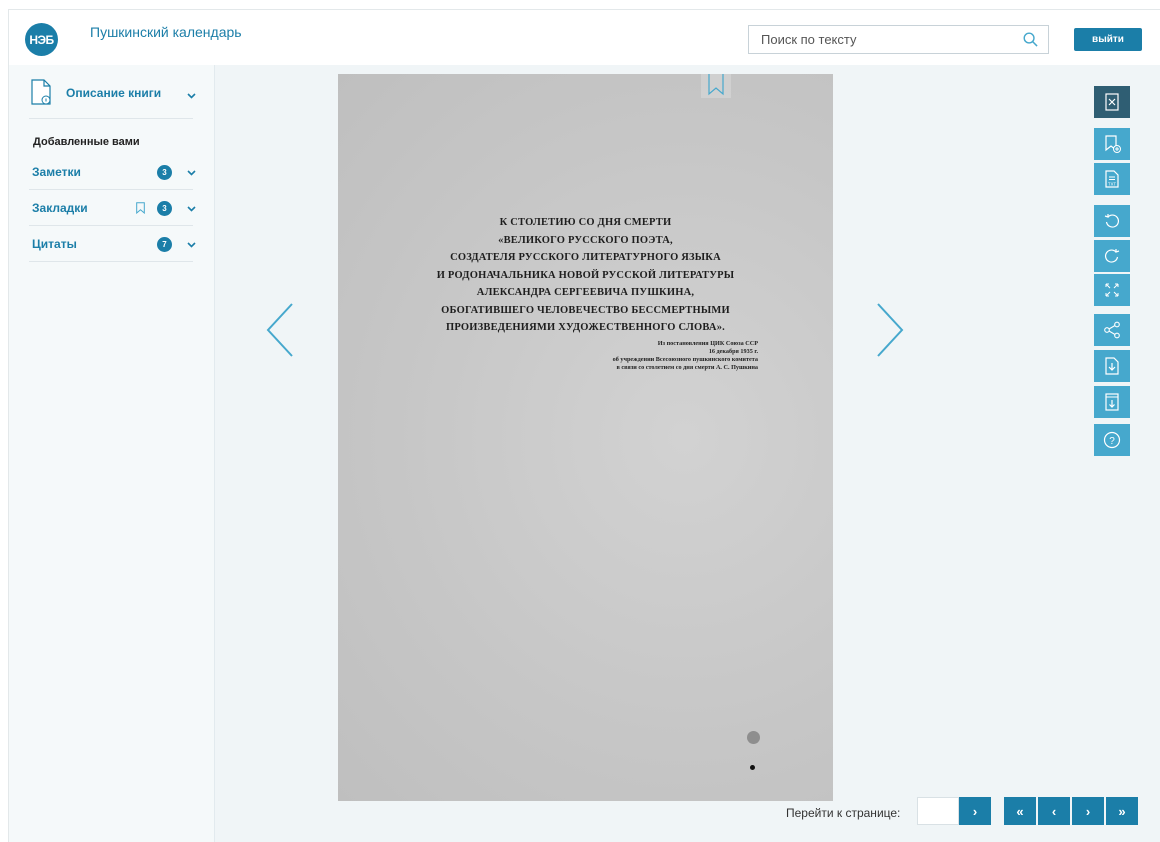 This screenshot has height=842, width=1160. I want to click on book-description-label: Описание книги, so click(114, 93).